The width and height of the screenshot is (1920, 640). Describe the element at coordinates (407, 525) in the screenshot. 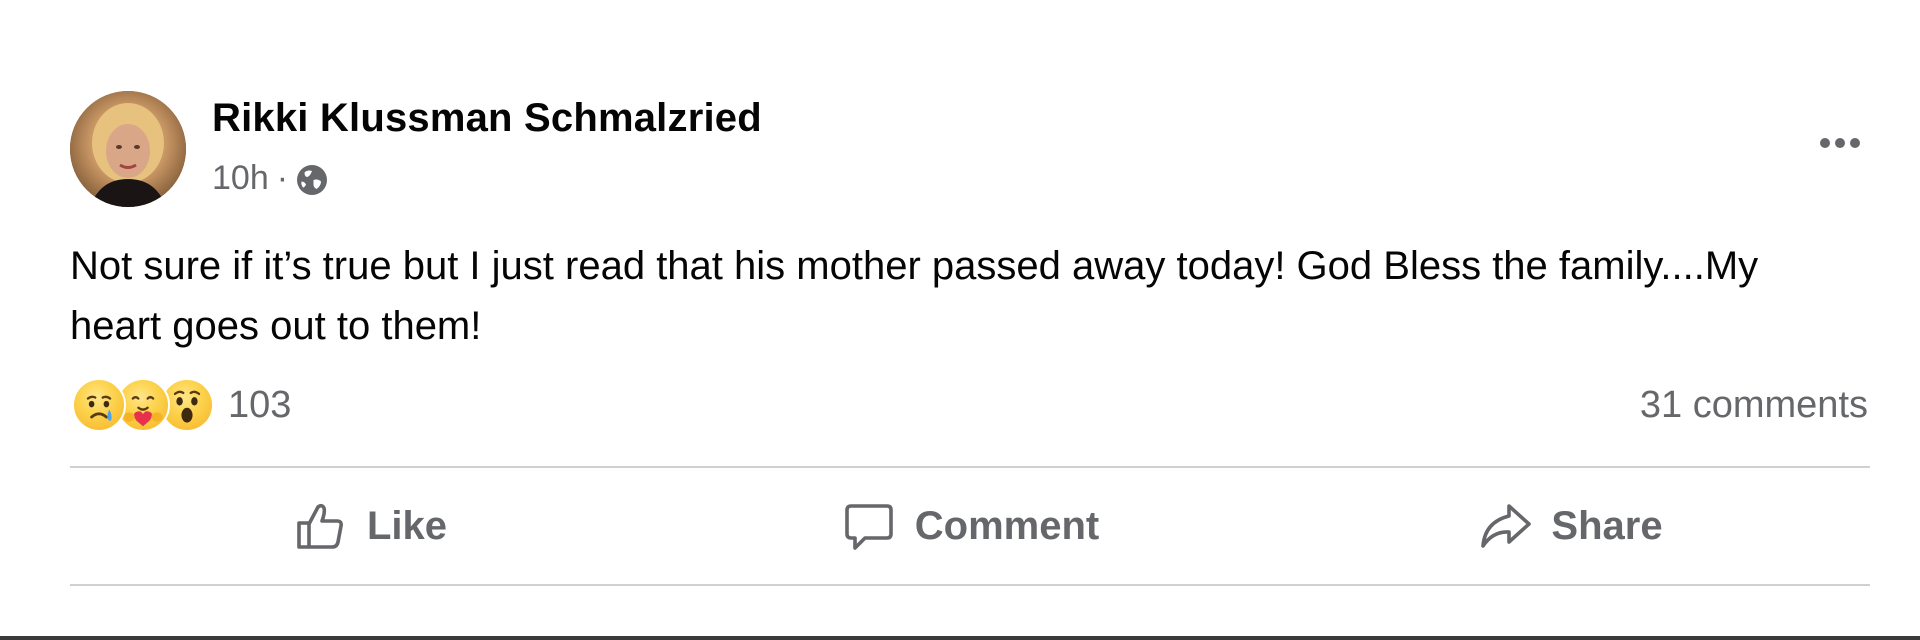

I see `like-label: Like` at that location.